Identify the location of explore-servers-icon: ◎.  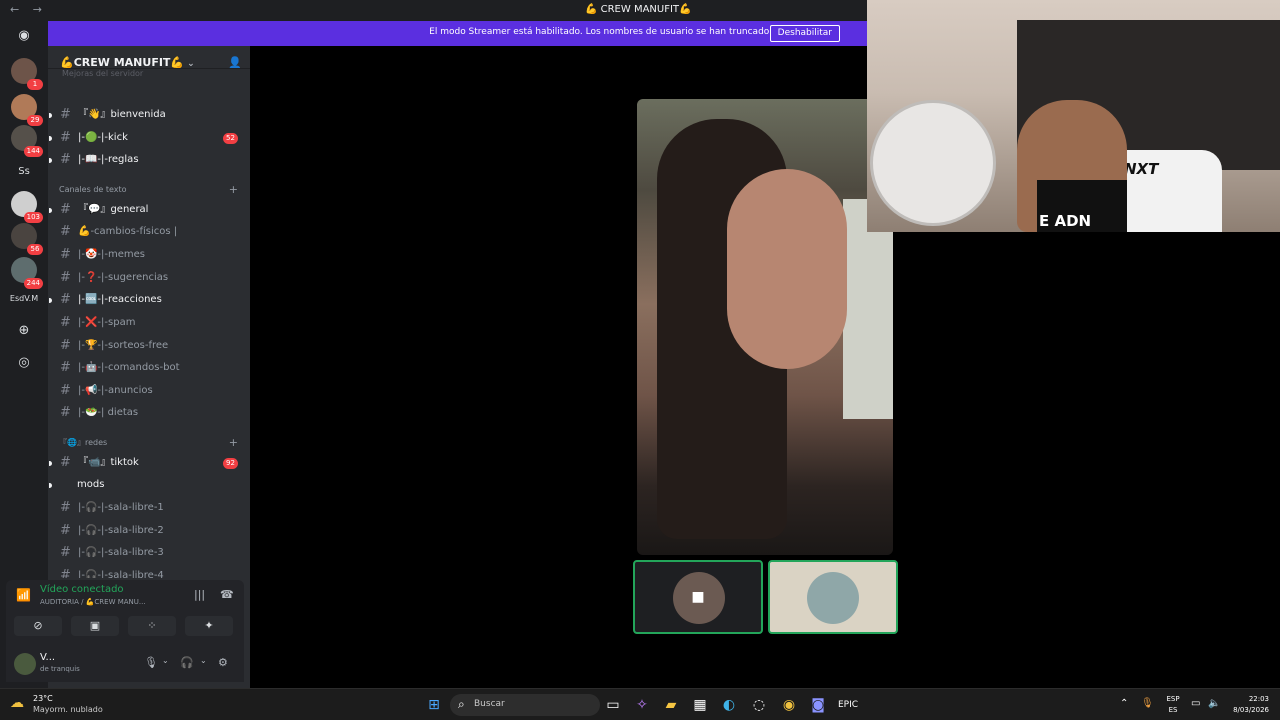
(24, 363).